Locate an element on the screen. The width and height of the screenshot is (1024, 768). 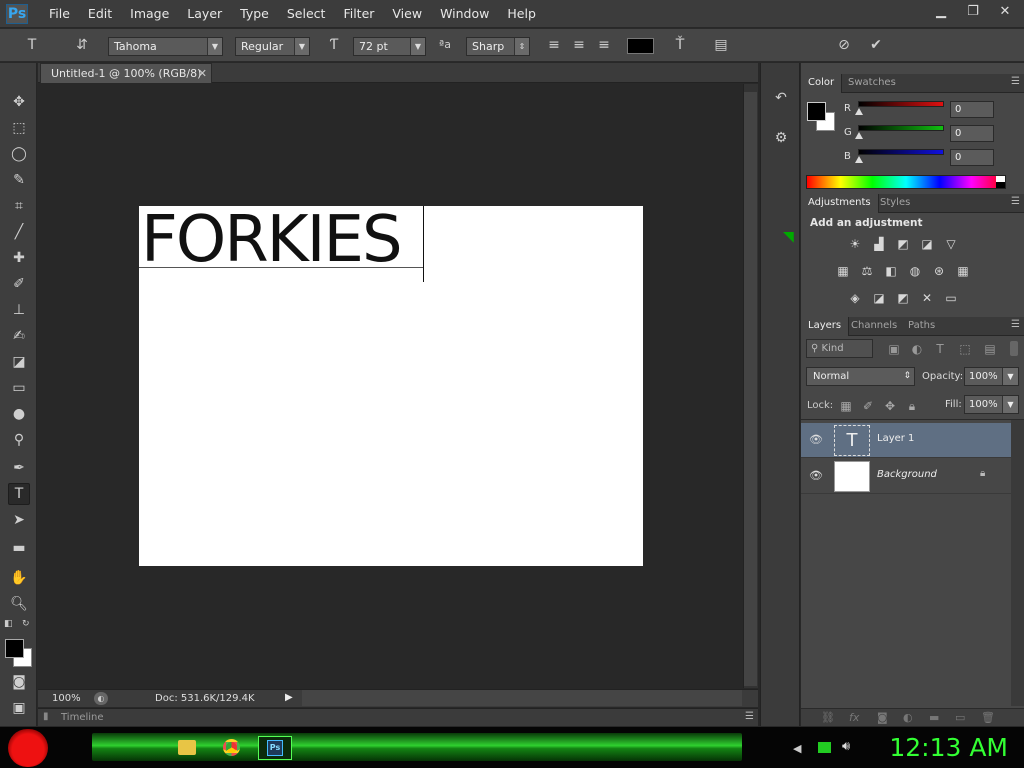
selective-color-icon: ✕ is located at coordinates (927, 298).